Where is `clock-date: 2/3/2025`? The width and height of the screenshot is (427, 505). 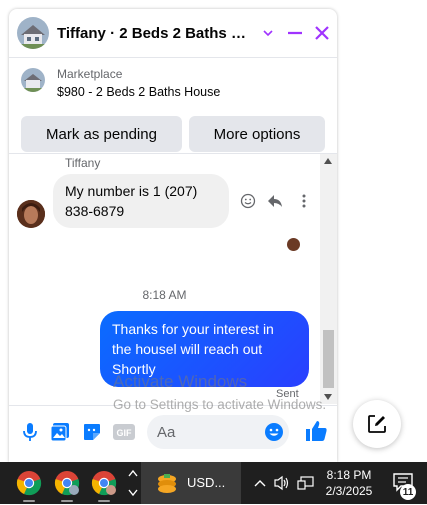 clock-date: 2/3/2025 is located at coordinates (349, 491).